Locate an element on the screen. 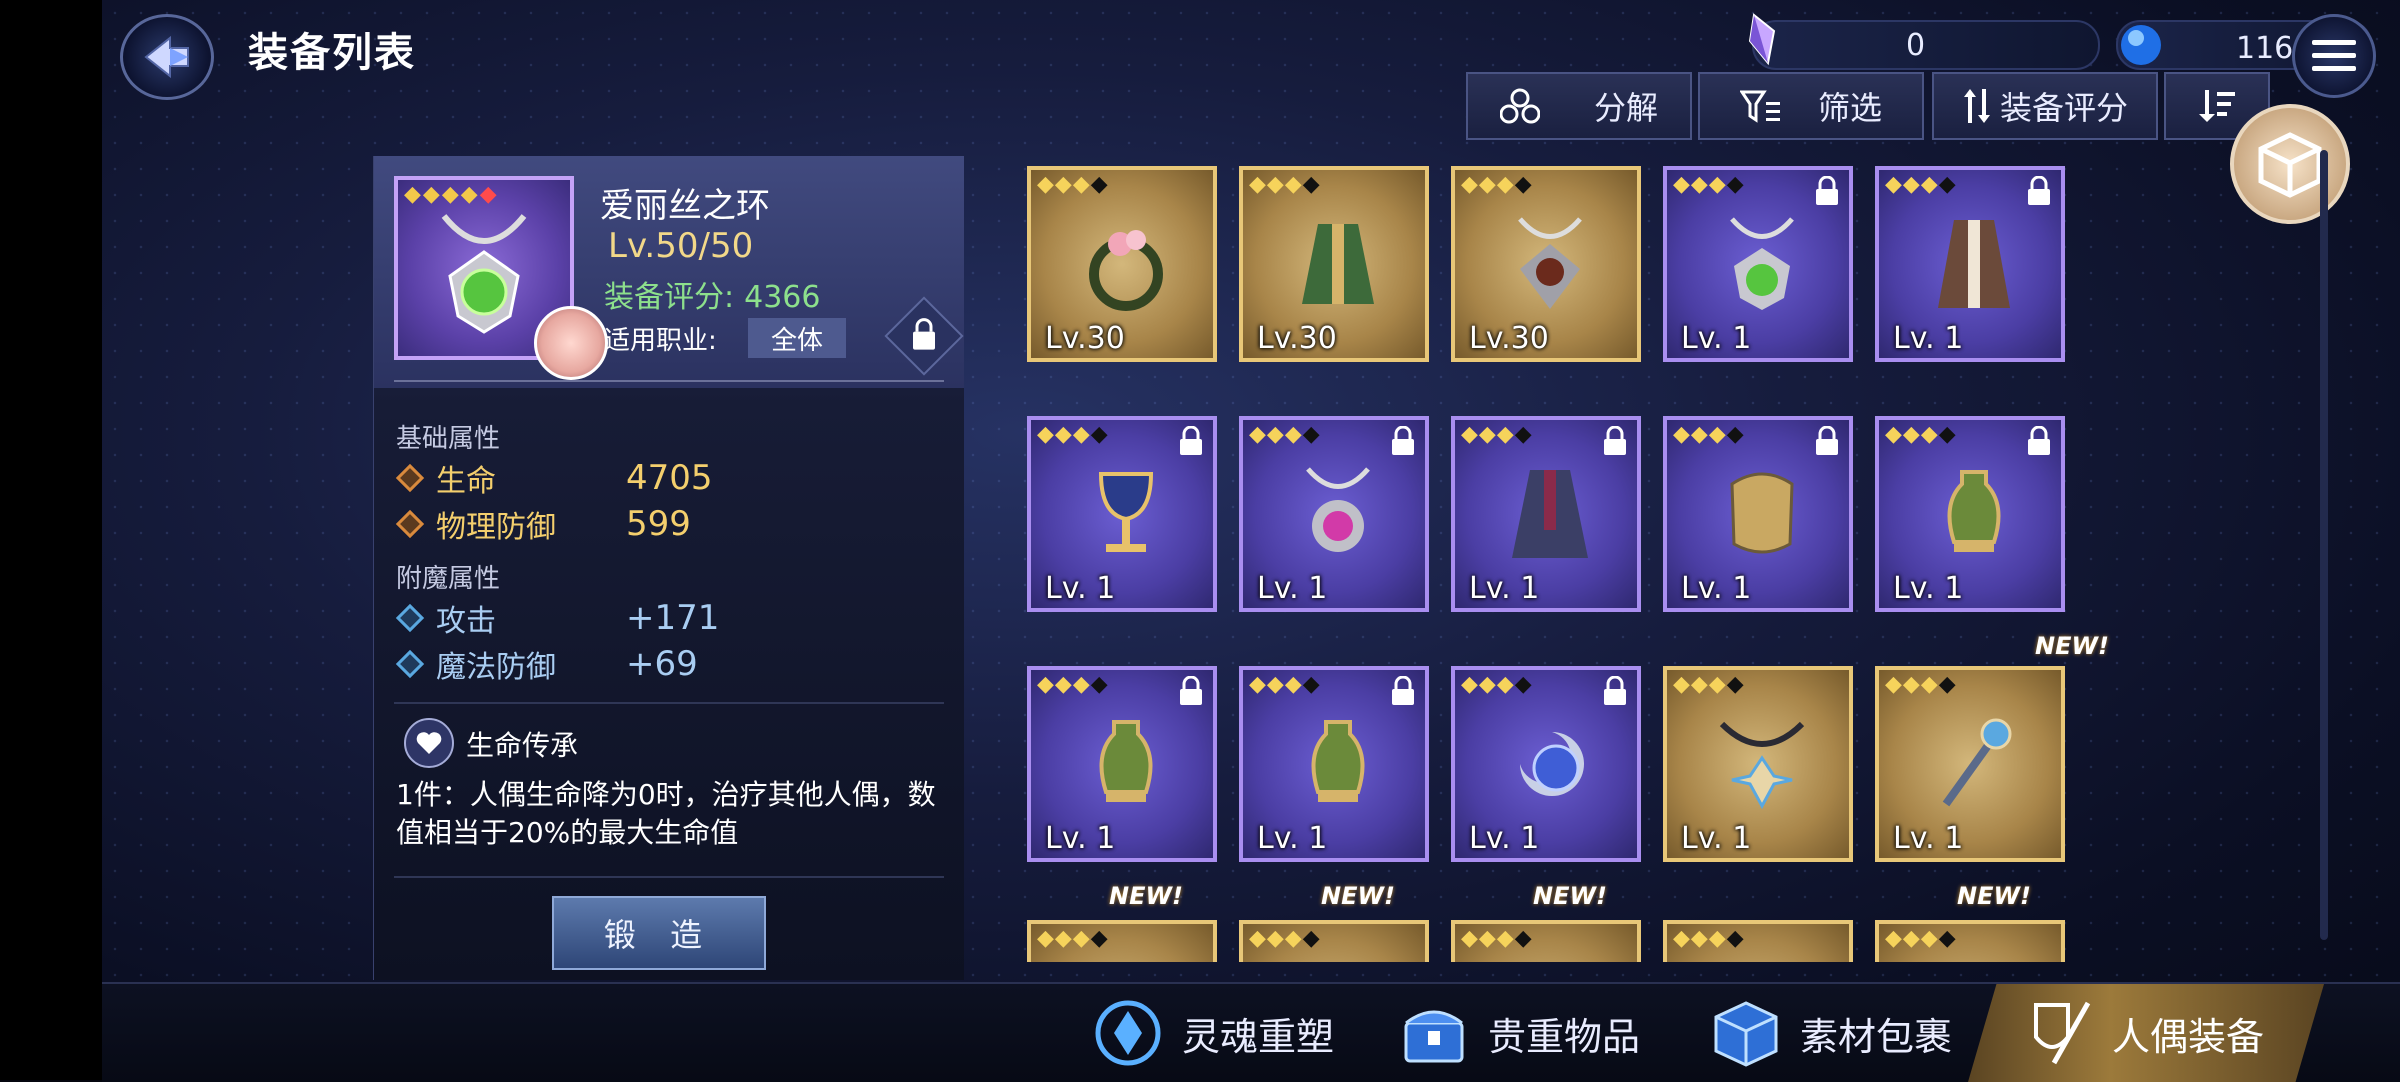  nav-doll-equipment: 人偶装备 is located at coordinates (2146, 1033).